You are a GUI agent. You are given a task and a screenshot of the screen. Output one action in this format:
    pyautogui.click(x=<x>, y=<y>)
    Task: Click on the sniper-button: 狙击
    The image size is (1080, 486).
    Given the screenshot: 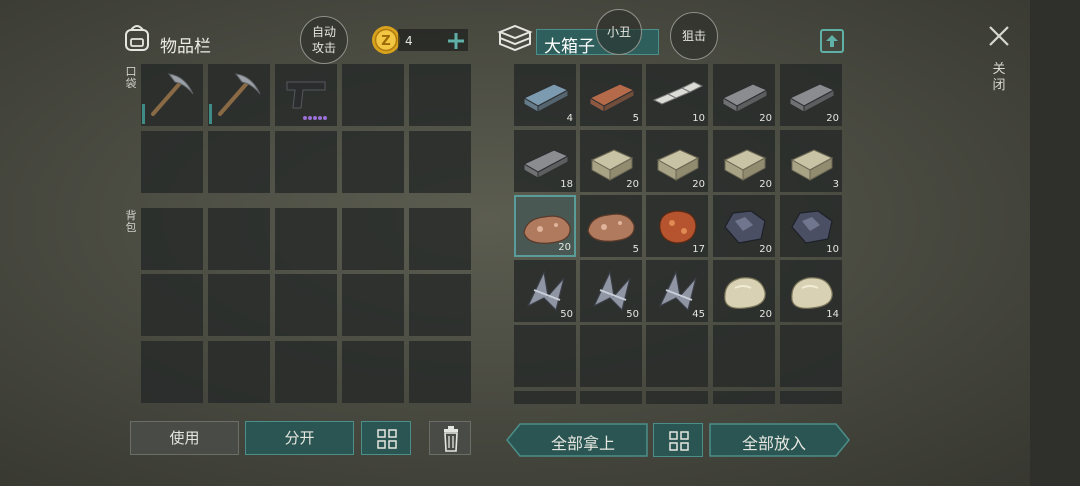 What is the action you would take?
    pyautogui.click(x=694, y=36)
    